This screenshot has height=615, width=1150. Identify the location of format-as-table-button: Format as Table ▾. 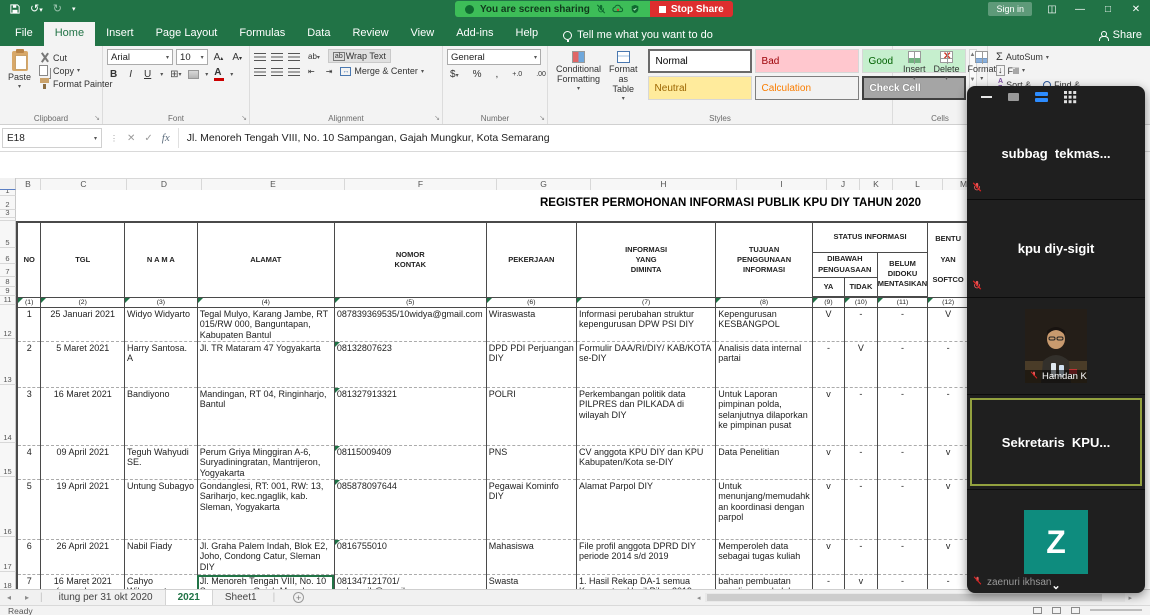
(623, 79).